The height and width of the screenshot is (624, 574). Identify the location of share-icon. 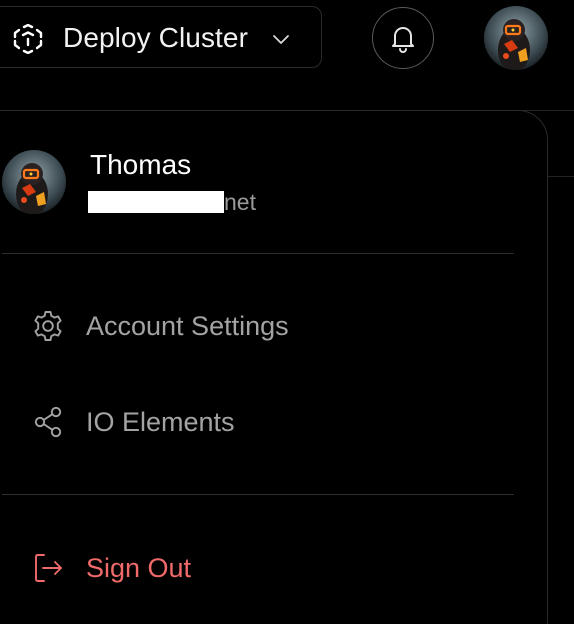
(48, 422).